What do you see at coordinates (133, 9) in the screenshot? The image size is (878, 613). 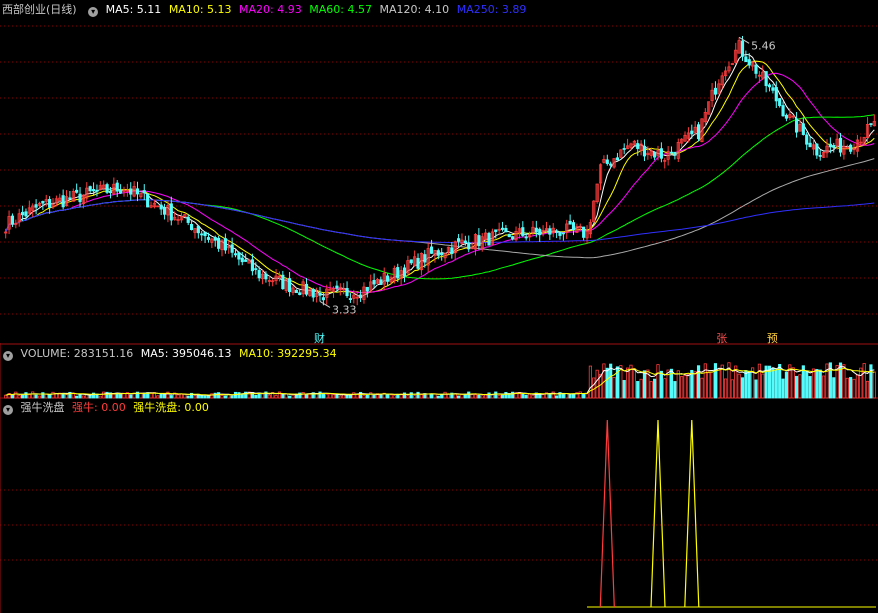 I see `ma5-label: MA5: 5.11` at bounding box center [133, 9].